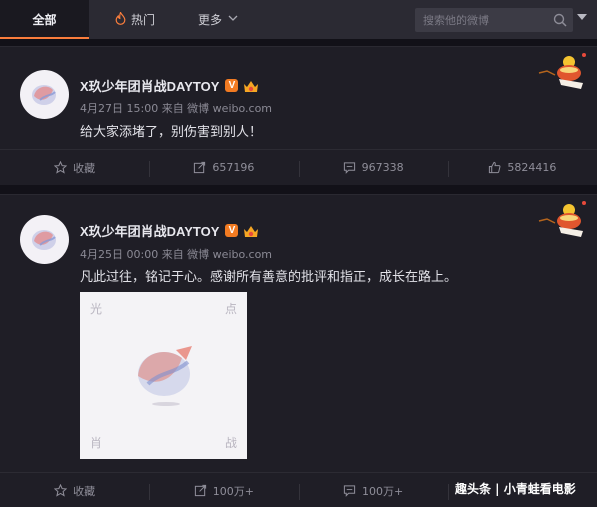 The width and height of the screenshot is (597, 507). Describe the element at coordinates (233, 19) in the screenshot. I see `chevron-down-icon` at that location.